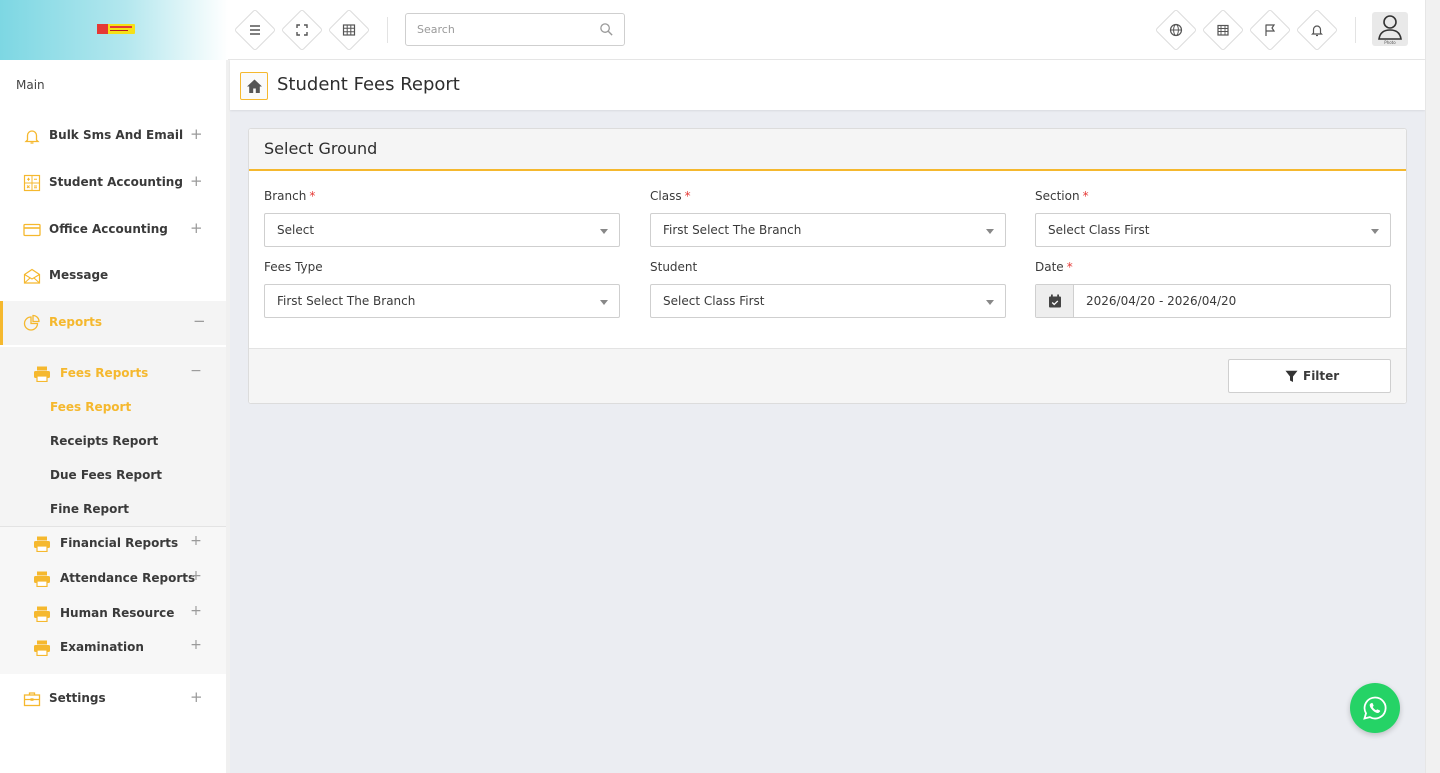  What do you see at coordinates (606, 29) in the screenshot?
I see `search-icon` at bounding box center [606, 29].